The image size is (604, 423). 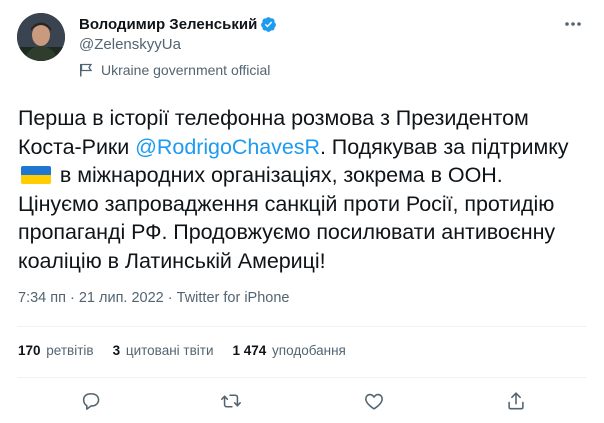 What do you see at coordinates (36, 175) in the screenshot?
I see `ukraine-flag-emoji` at bounding box center [36, 175].